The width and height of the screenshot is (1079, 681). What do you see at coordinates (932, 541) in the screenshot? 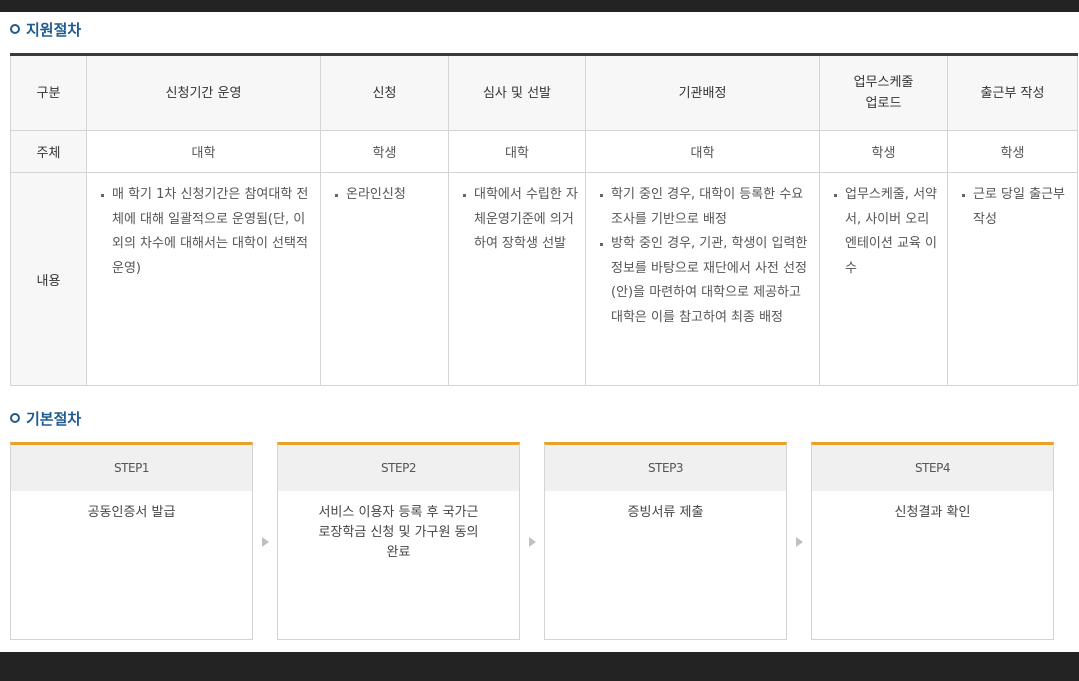
I see `step-card-4: STEP4 신청결과 확인` at bounding box center [932, 541].